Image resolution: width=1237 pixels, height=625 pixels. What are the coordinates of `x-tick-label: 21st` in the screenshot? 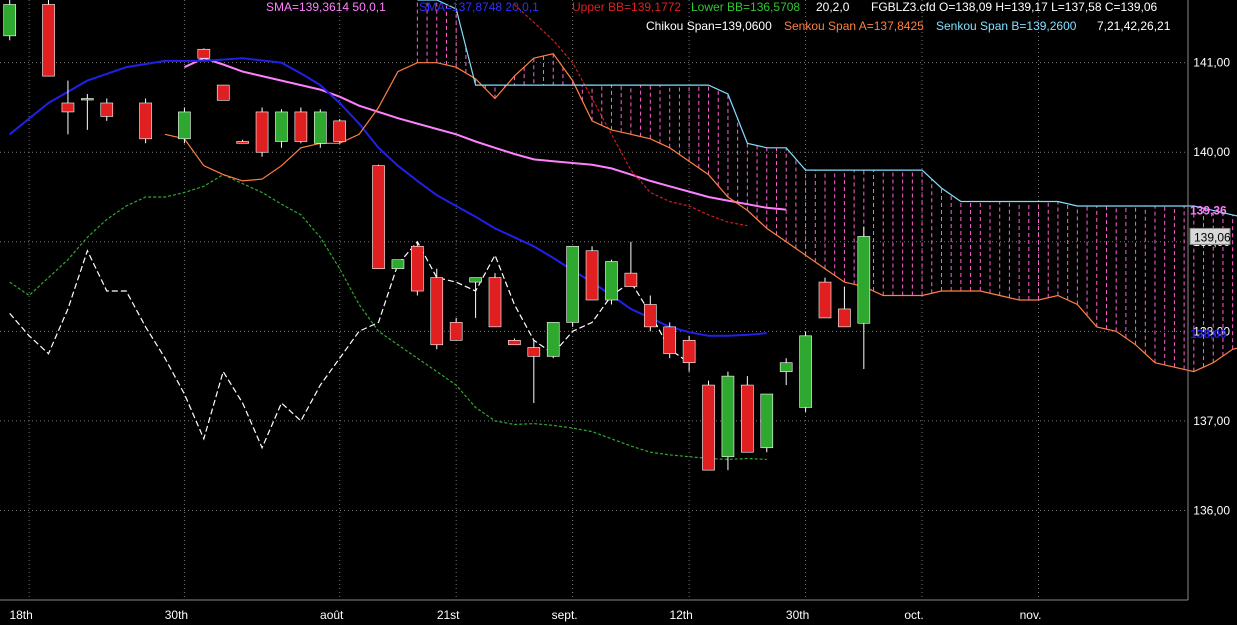 It's located at (448, 615).